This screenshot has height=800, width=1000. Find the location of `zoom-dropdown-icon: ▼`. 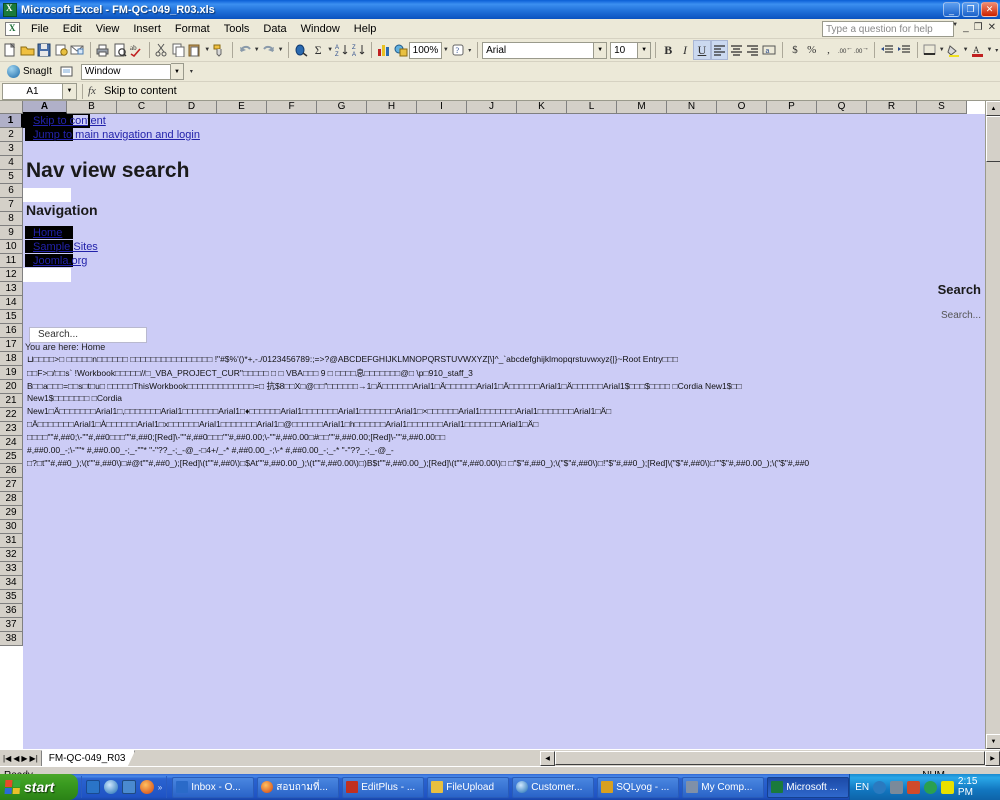

zoom-dropdown-icon: ▼ is located at coordinates (445, 50).